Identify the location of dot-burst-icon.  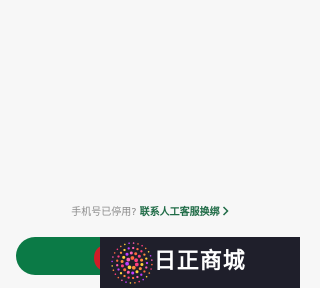
(132, 263).